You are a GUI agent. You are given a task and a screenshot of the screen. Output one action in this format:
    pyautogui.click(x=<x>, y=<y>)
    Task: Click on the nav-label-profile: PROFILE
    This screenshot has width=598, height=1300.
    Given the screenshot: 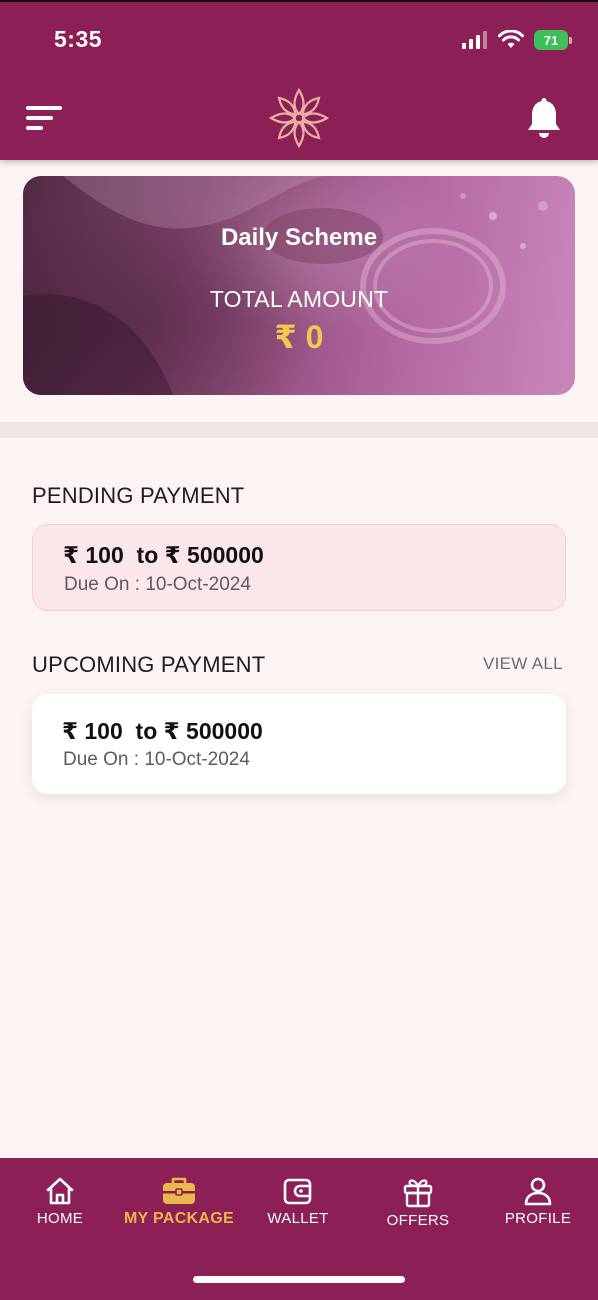 What is the action you would take?
    pyautogui.click(x=538, y=1218)
    